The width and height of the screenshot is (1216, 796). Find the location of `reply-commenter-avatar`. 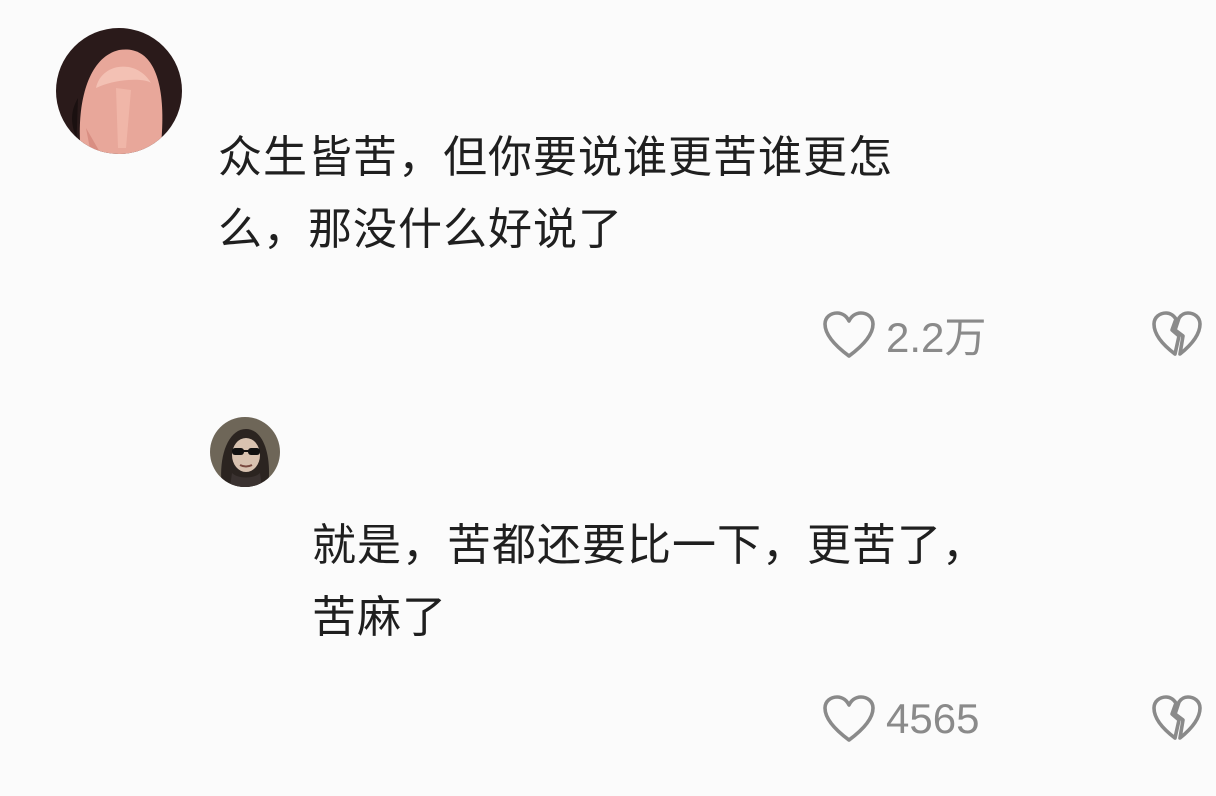

reply-commenter-avatar is located at coordinates (245, 452).